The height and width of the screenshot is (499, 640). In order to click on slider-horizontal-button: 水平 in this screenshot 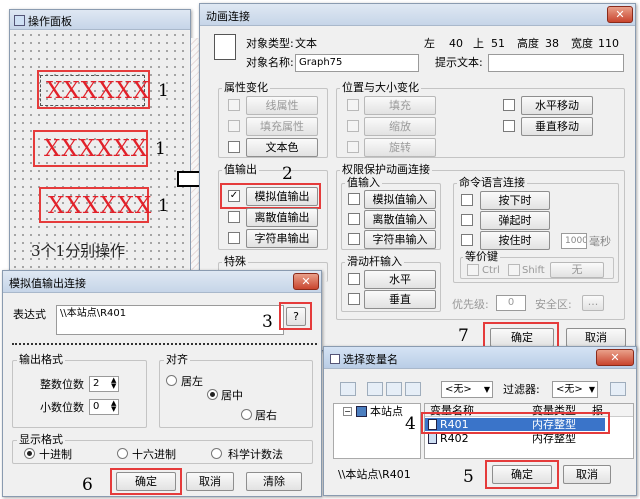, I will do `click(400, 279)`.